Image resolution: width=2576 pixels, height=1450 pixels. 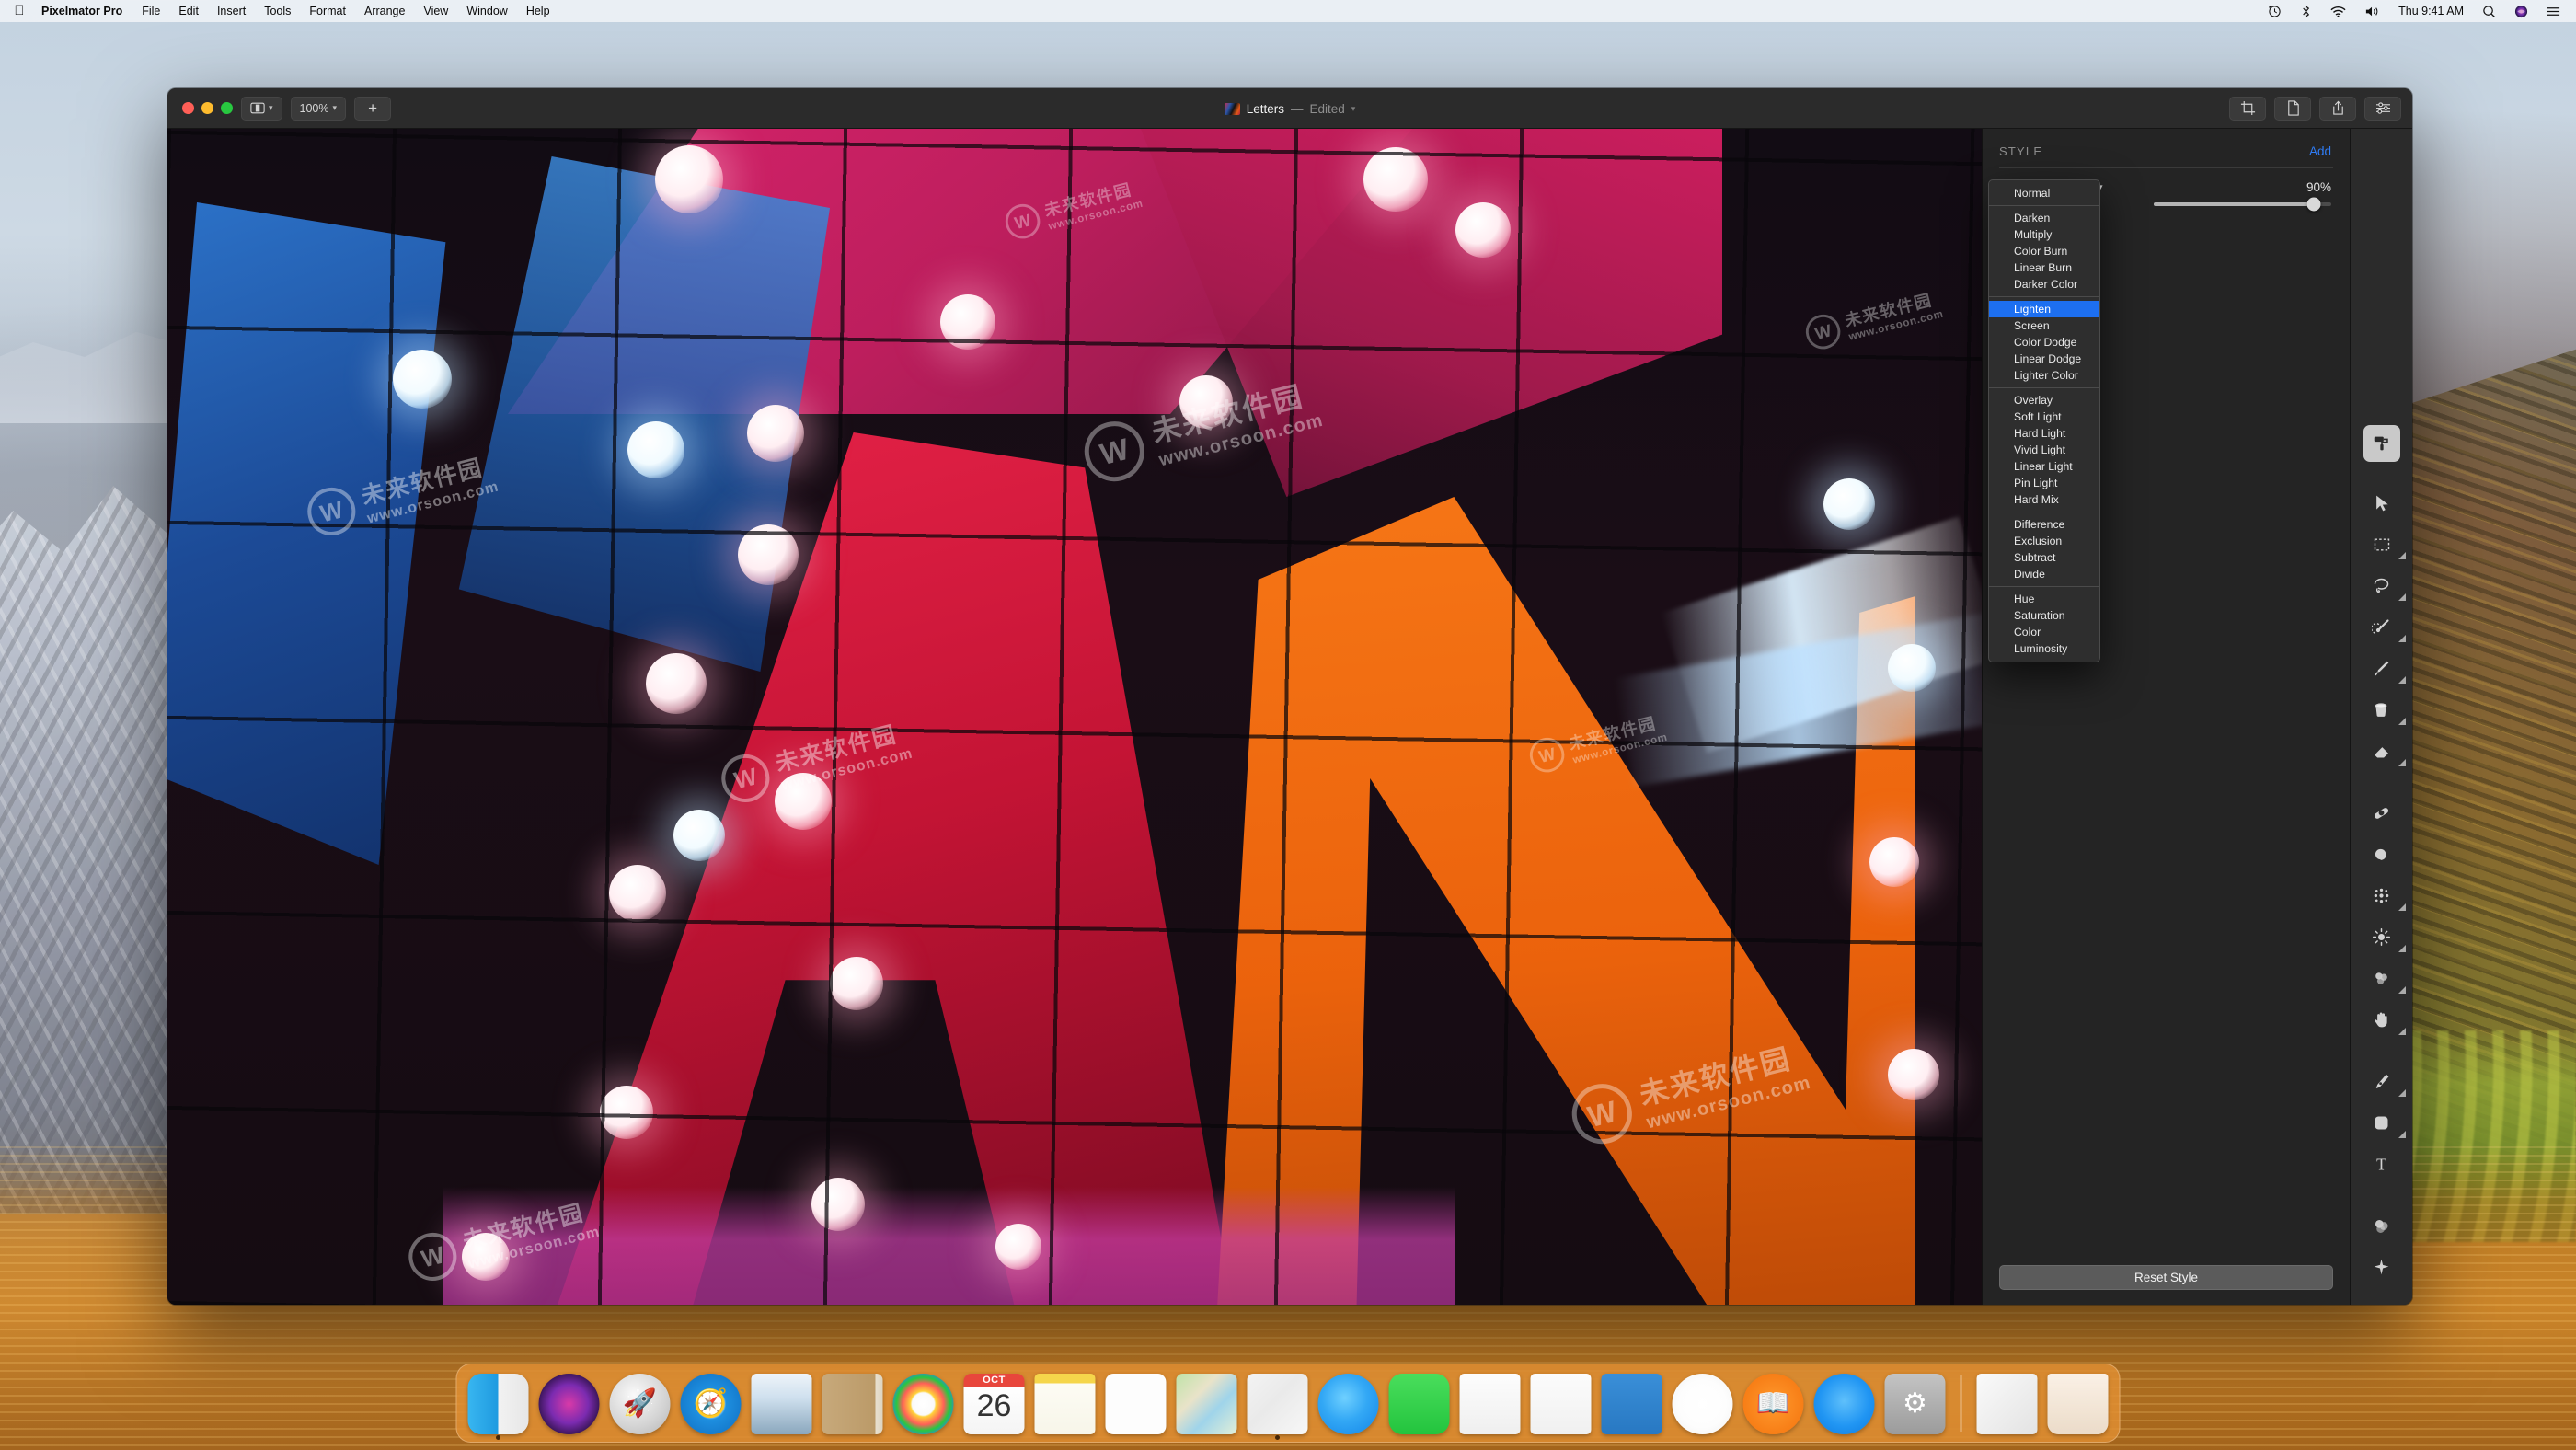 I want to click on tool-pen, so click(x=2384, y=1082).